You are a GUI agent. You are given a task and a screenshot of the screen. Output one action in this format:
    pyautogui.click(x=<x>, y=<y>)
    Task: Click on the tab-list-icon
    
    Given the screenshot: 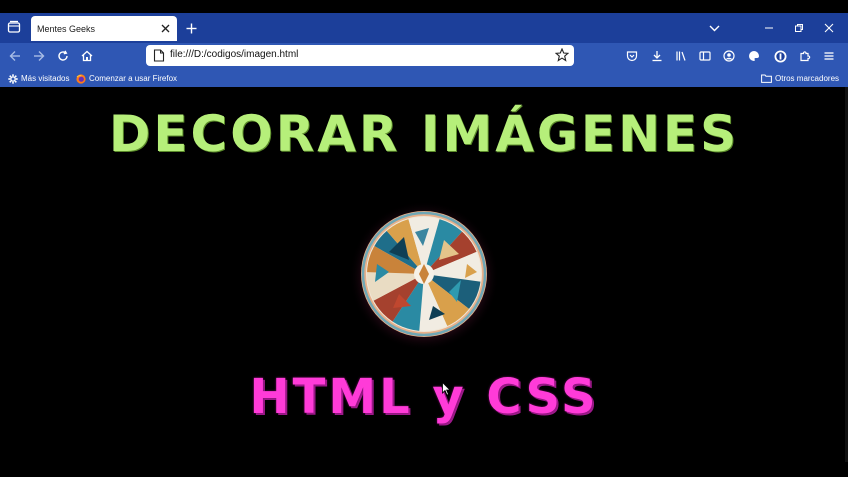 What is the action you would take?
    pyautogui.click(x=14, y=26)
    